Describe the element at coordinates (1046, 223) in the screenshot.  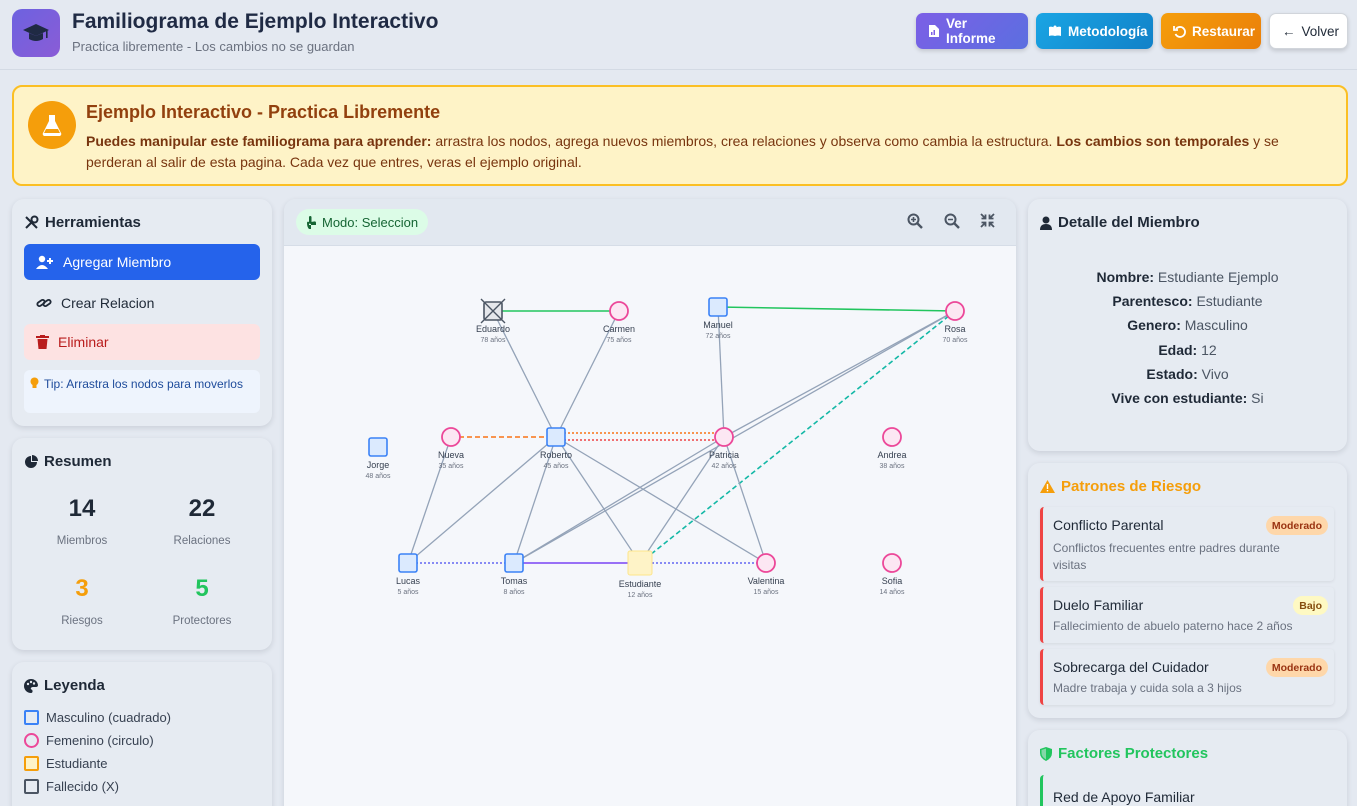
I see `user-icon` at that location.